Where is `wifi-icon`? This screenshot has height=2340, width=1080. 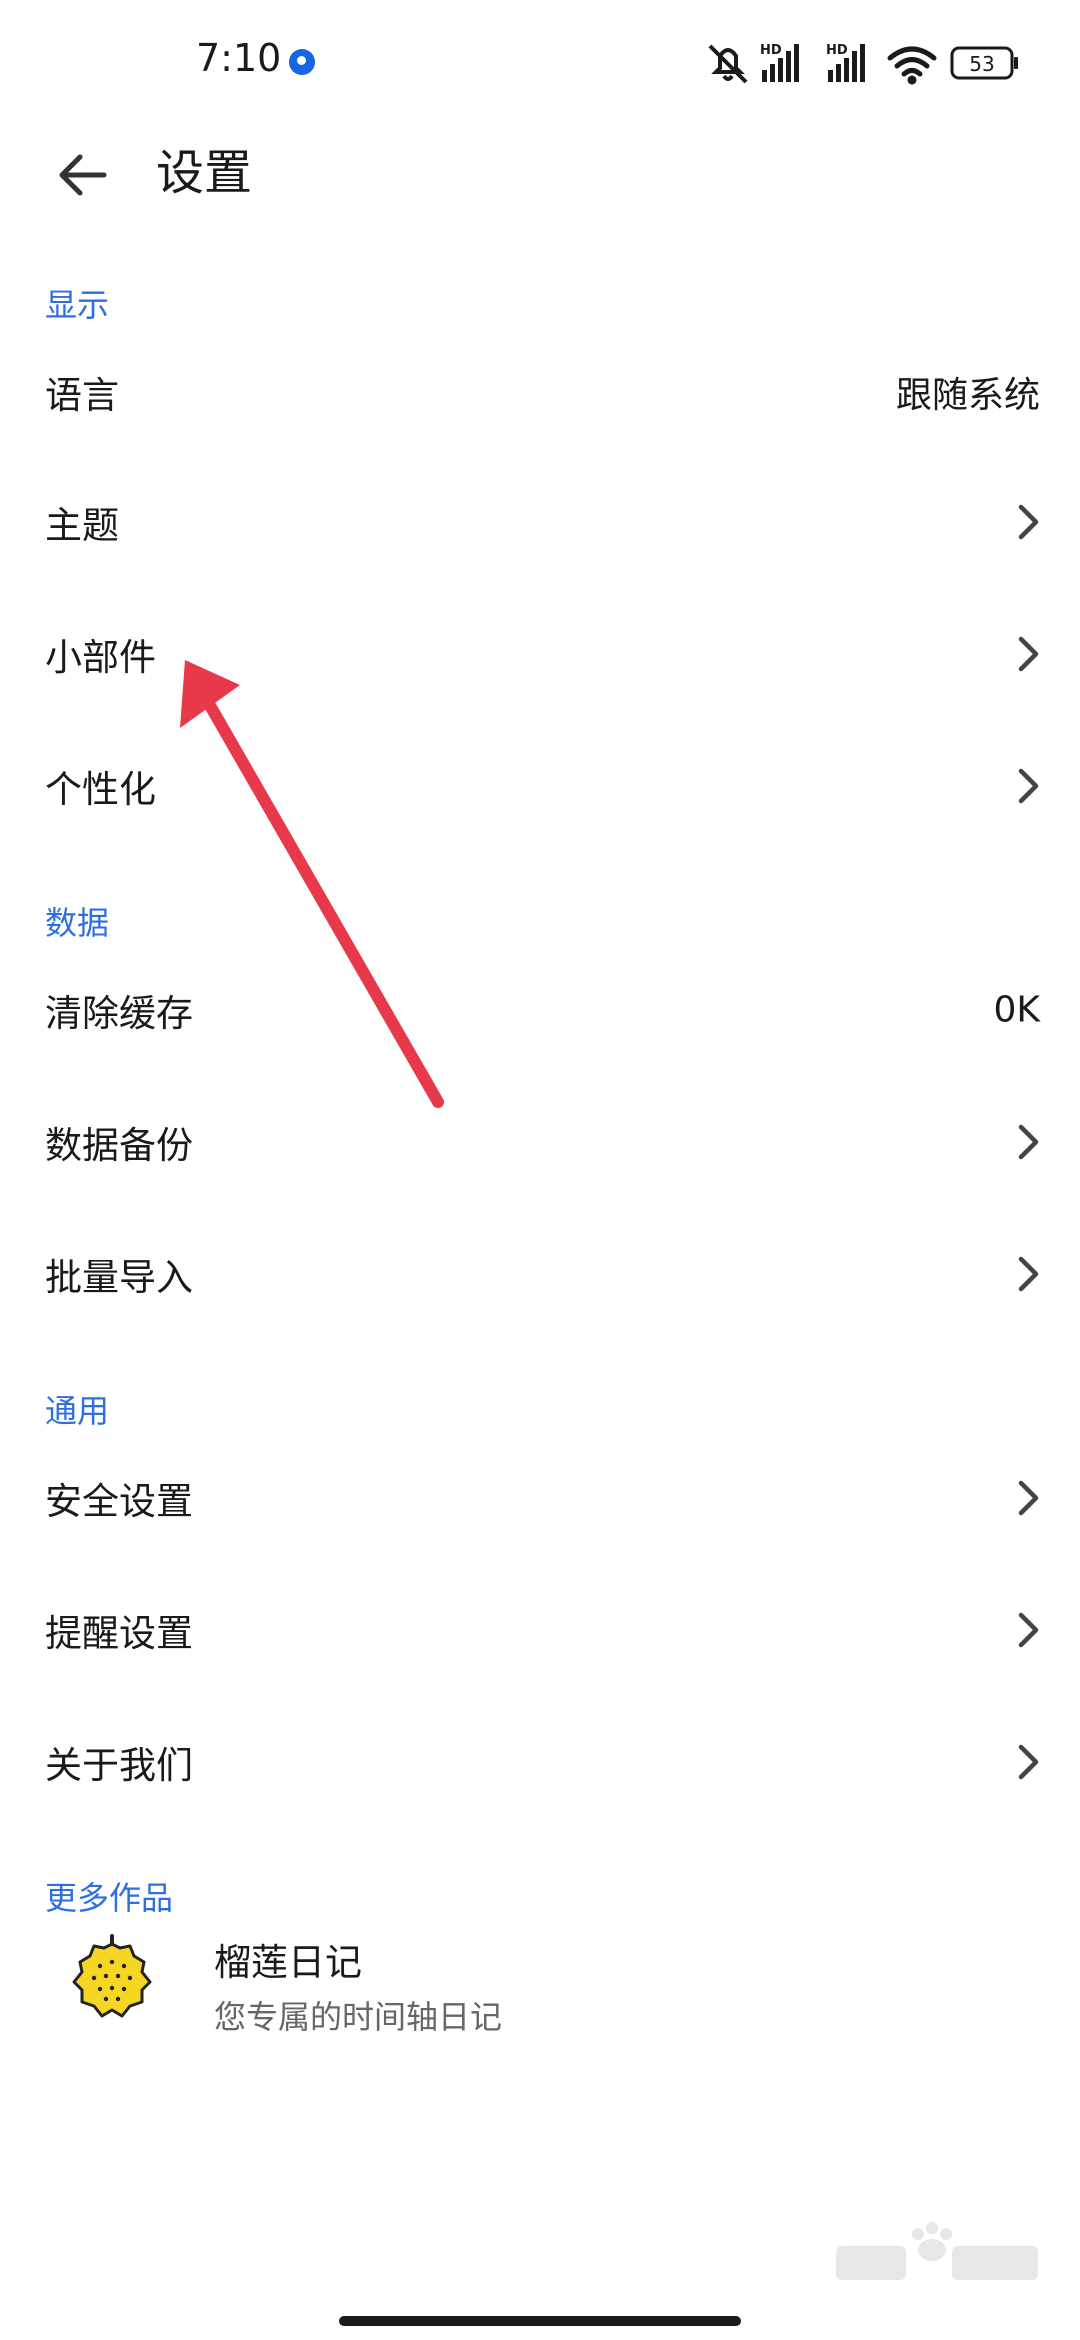 wifi-icon is located at coordinates (912, 65).